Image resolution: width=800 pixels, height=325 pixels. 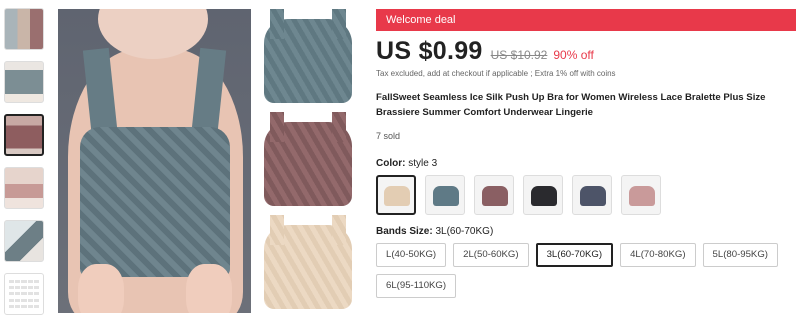 I want to click on size-option-3: 3L(60-70KG), so click(x=574, y=255).